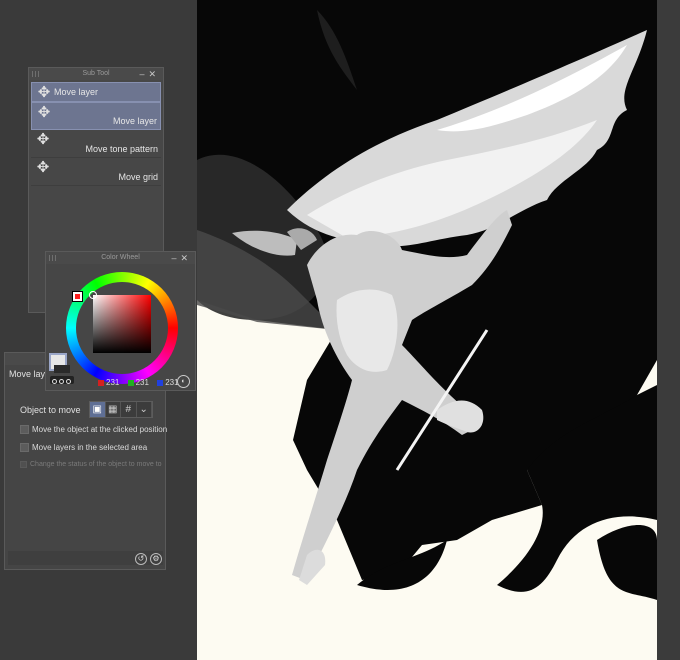 The image size is (680, 660). What do you see at coordinates (98, 409) in the screenshot?
I see `layer-icon: ▣` at bounding box center [98, 409].